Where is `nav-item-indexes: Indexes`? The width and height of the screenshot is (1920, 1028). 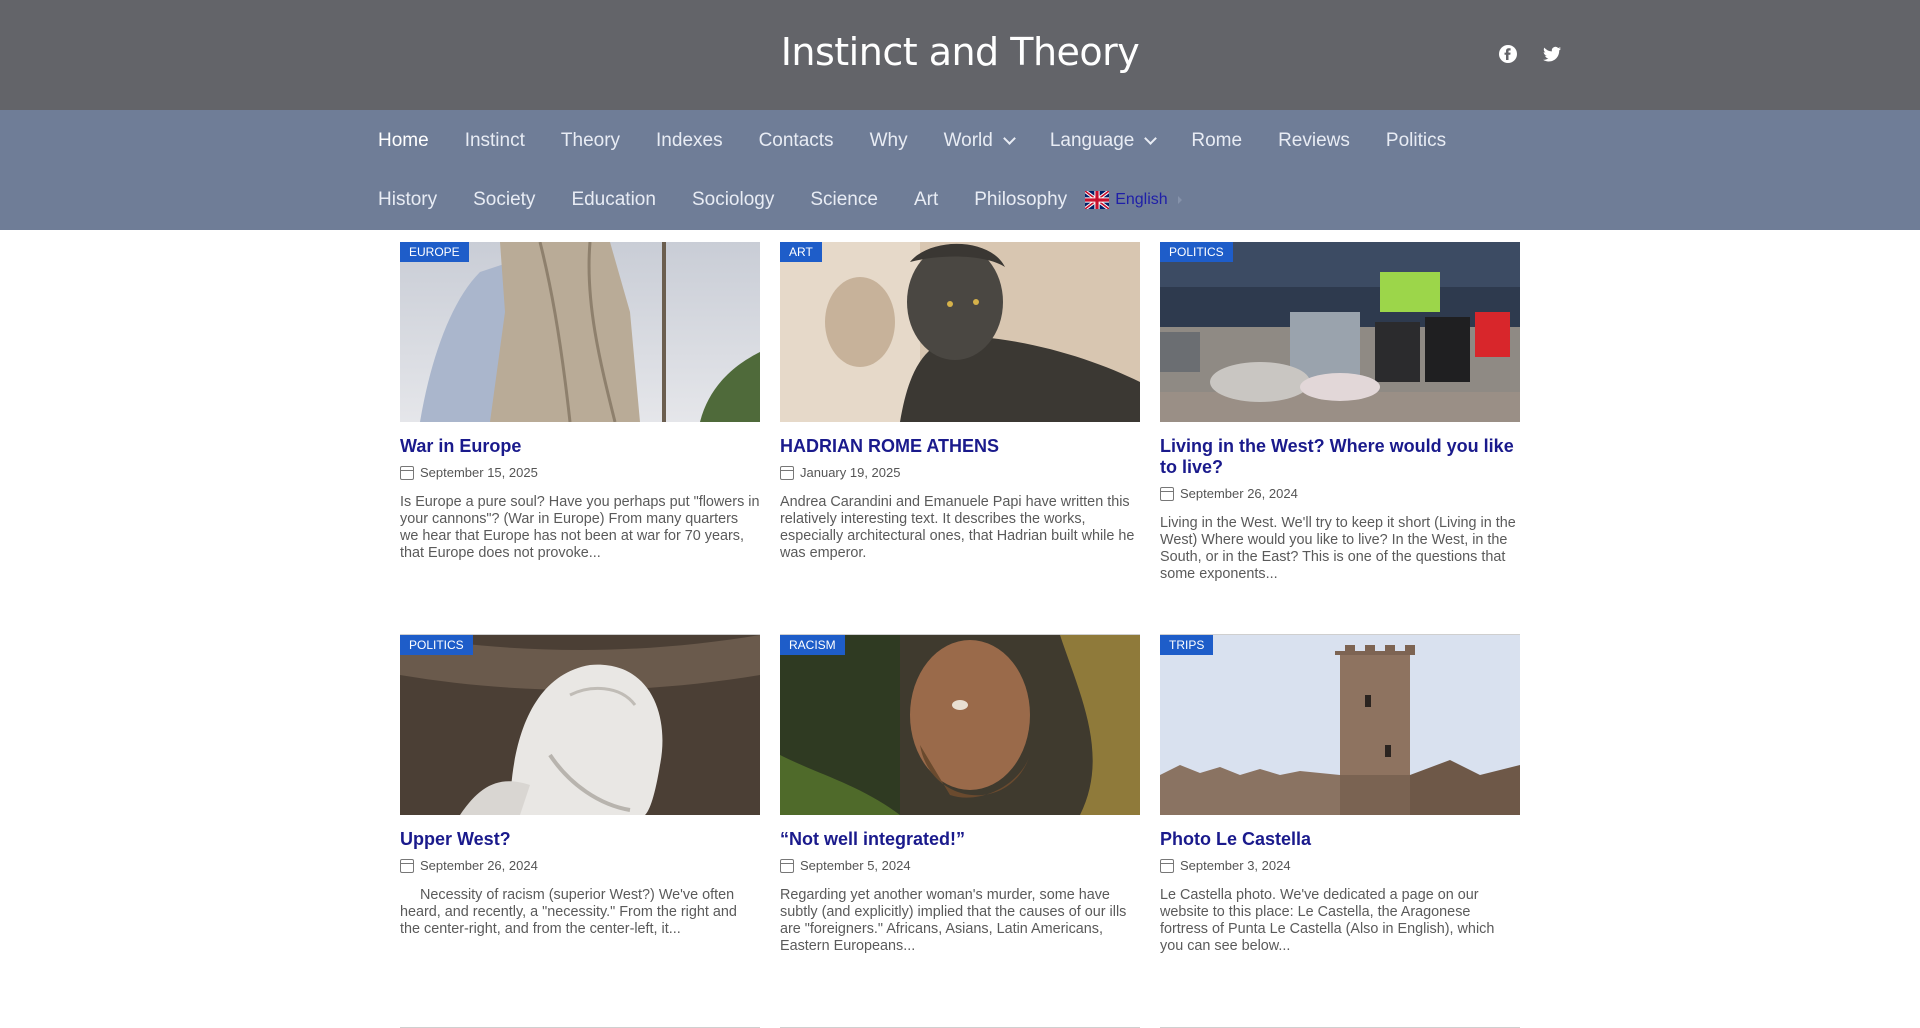
nav-item-indexes: Indexes is located at coordinates (689, 141).